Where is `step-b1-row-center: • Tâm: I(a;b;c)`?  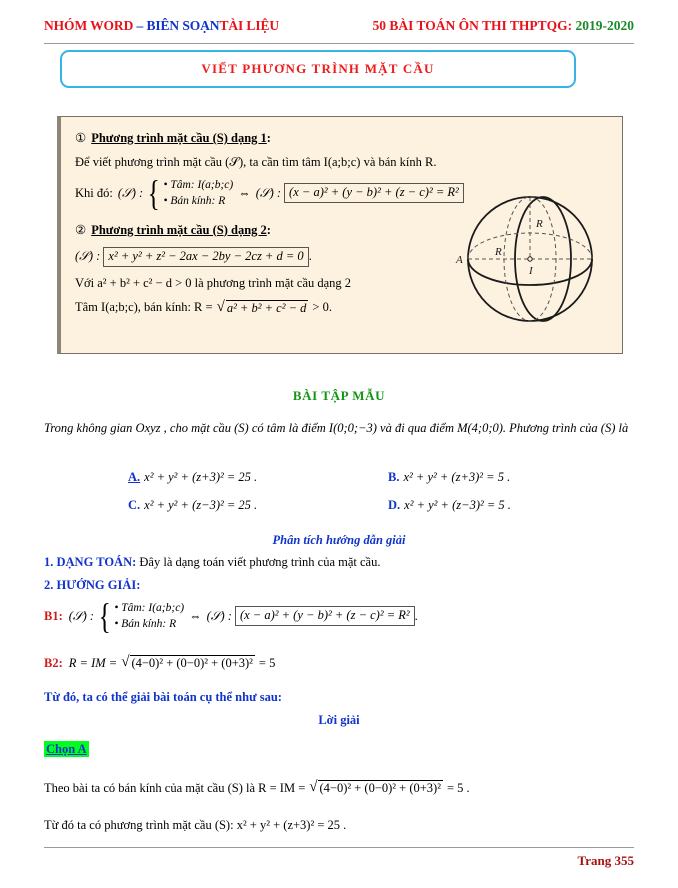 step-b1-row-center: • Tâm: I(a;b;c) is located at coordinates (149, 608).